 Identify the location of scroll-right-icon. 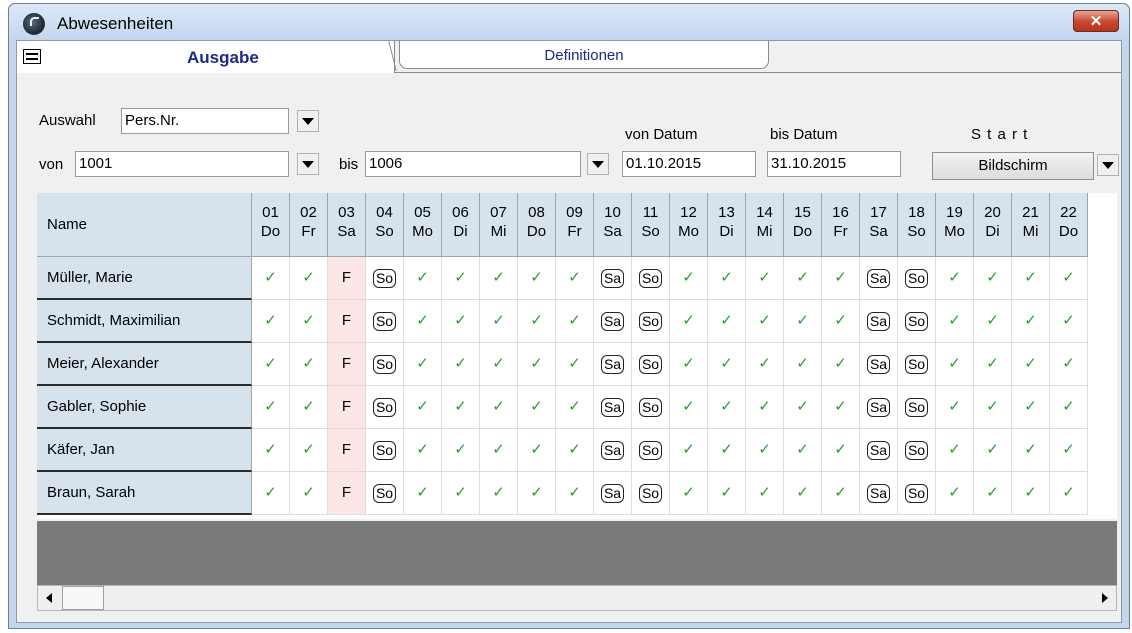
(1104, 598).